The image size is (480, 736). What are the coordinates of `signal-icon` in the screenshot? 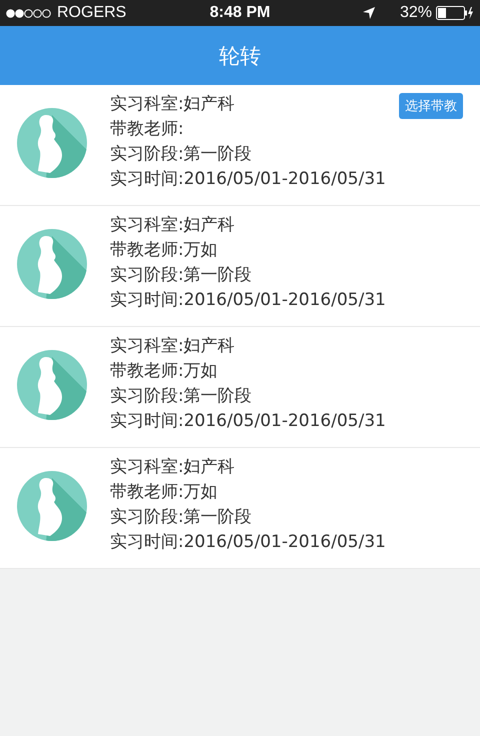 It's located at (29, 13).